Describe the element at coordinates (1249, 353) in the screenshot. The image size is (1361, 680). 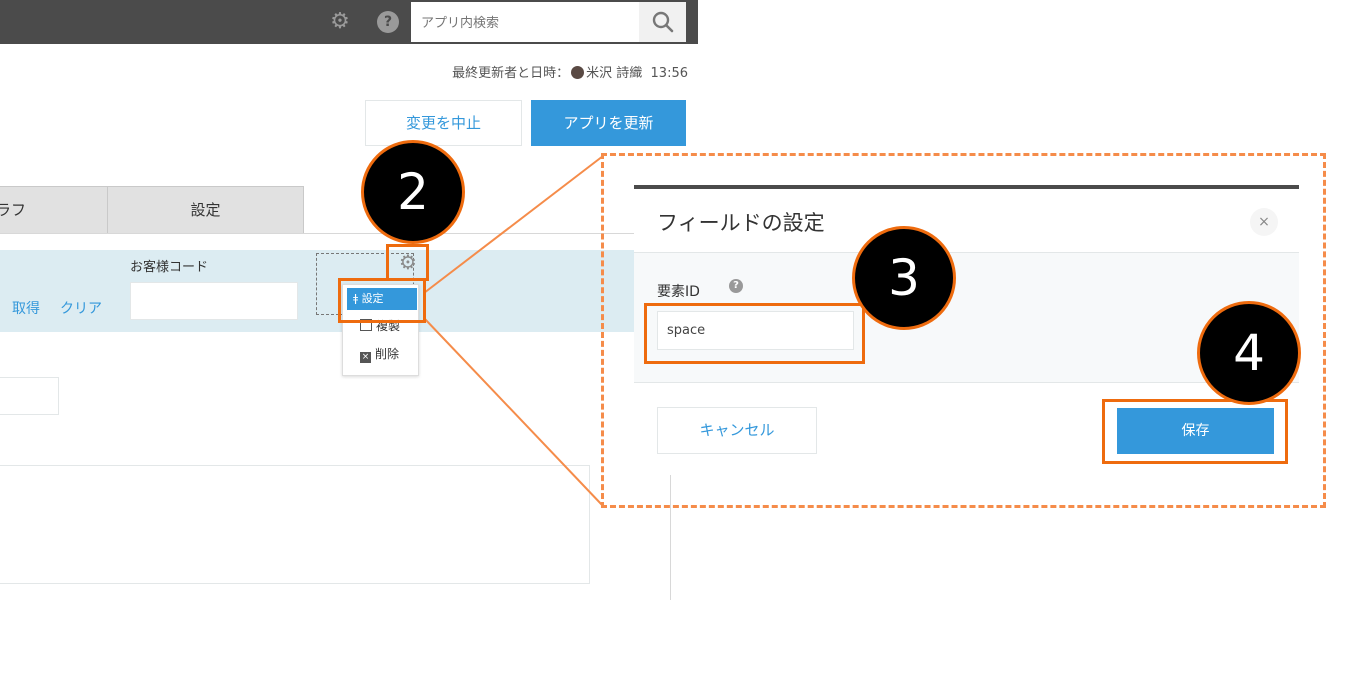
I see `step-4-callout: 4` at that location.